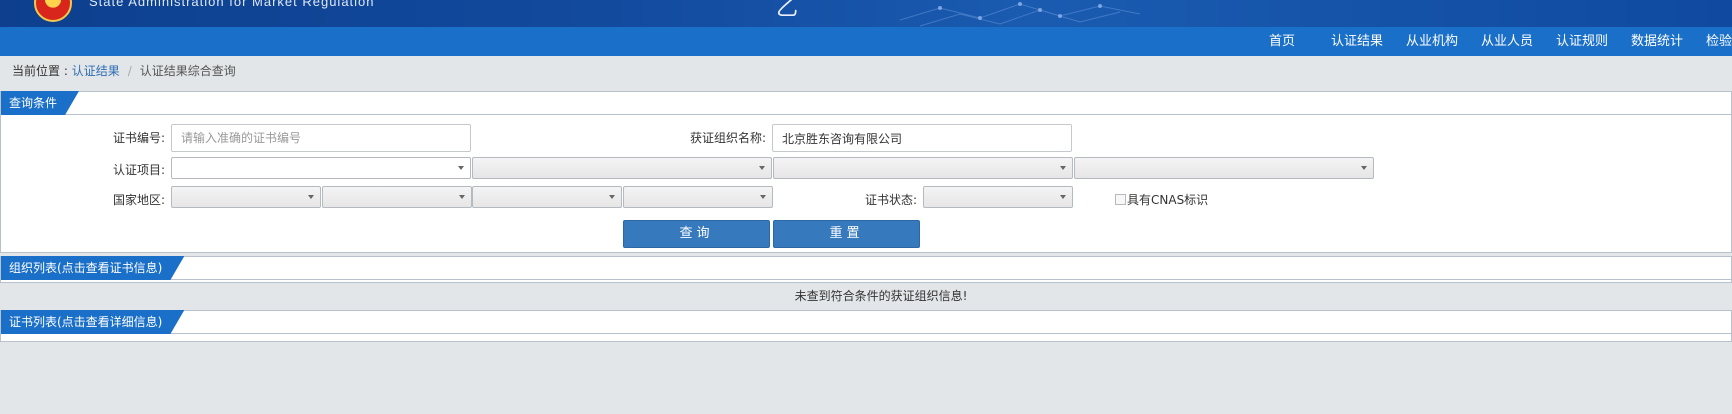 The image size is (1732, 414). I want to click on national-emblem-icon, so click(53, 11).